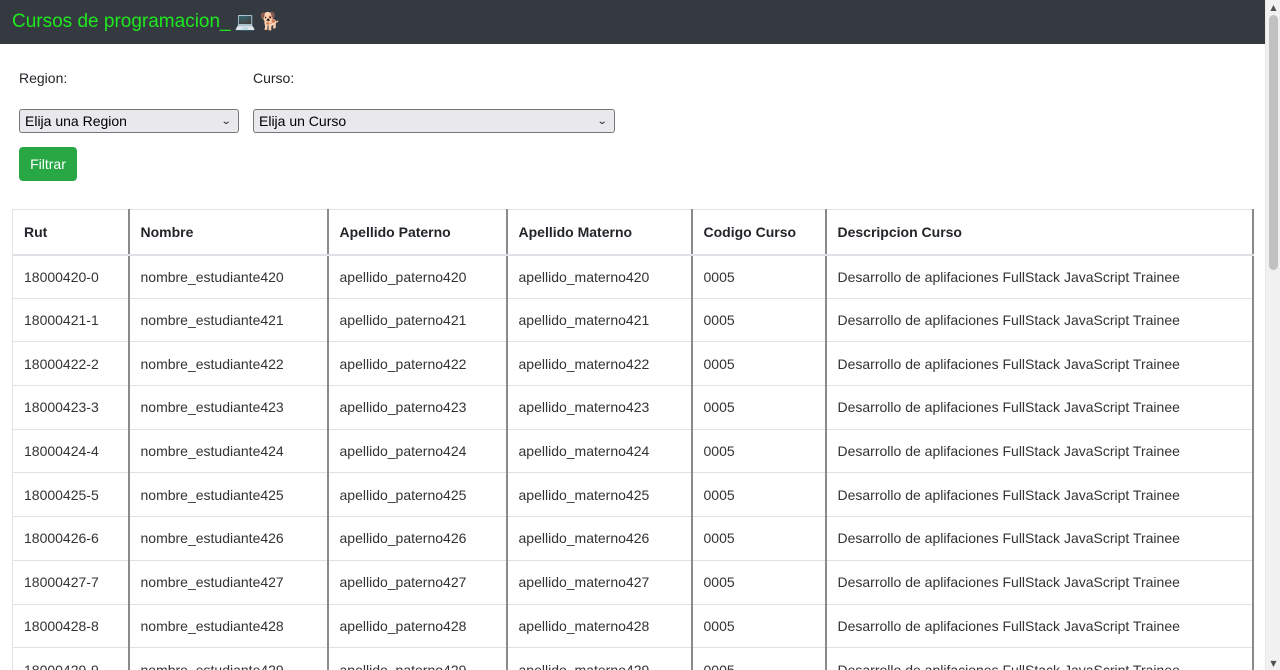  I want to click on cell-rut: 18000424-4, so click(71, 451).